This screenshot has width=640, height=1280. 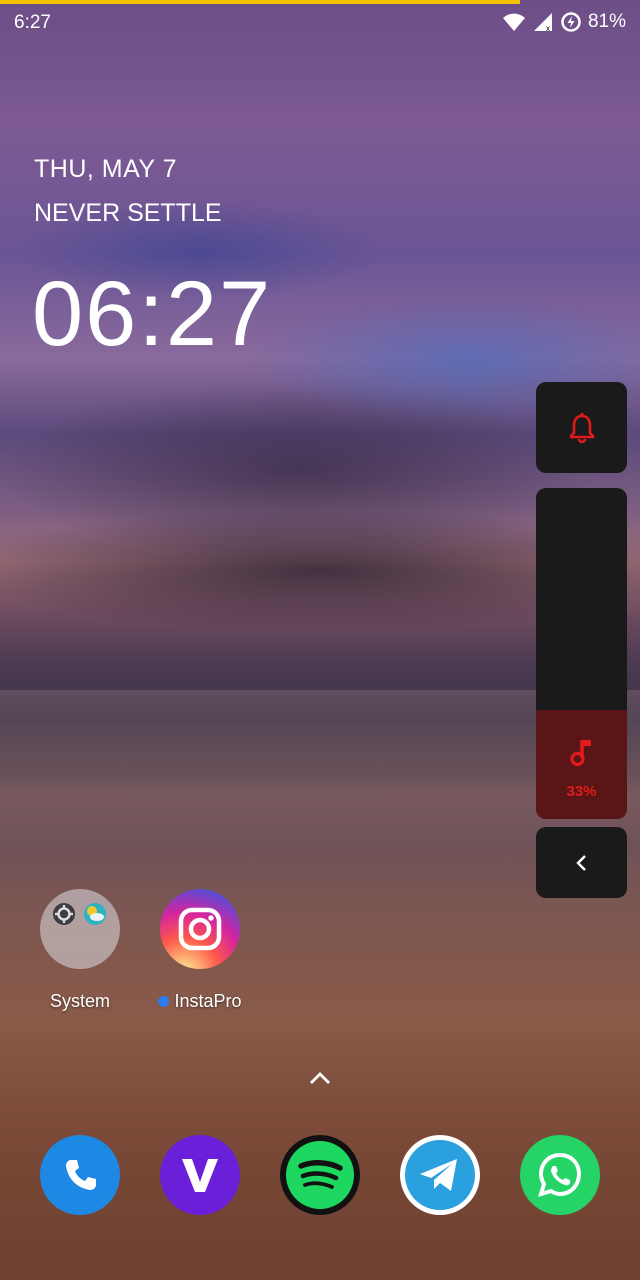 What do you see at coordinates (152, 314) in the screenshot?
I see `lockscreen-clock: 06:27` at bounding box center [152, 314].